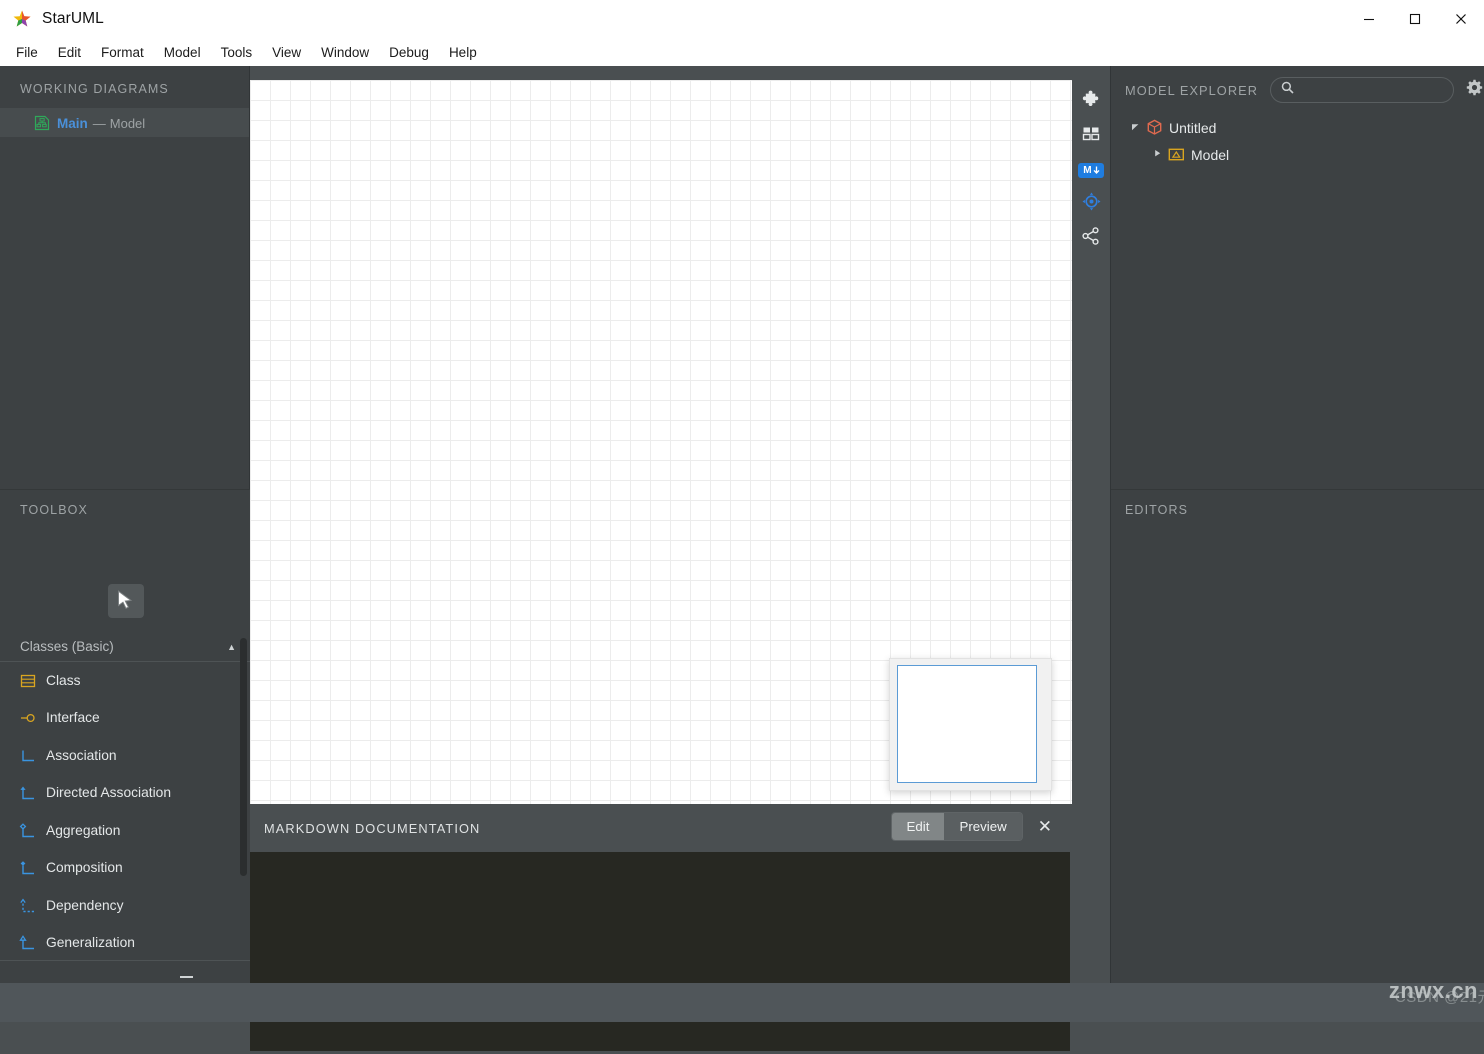 This screenshot has width=1484, height=1054. I want to click on minimize-icon, so click(1369, 19).